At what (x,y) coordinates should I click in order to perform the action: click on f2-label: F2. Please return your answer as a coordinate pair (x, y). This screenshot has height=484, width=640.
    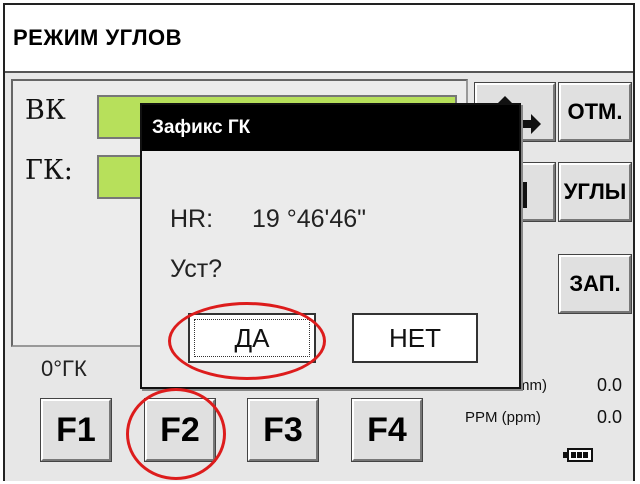
    Looking at the image, I should click on (180, 429).